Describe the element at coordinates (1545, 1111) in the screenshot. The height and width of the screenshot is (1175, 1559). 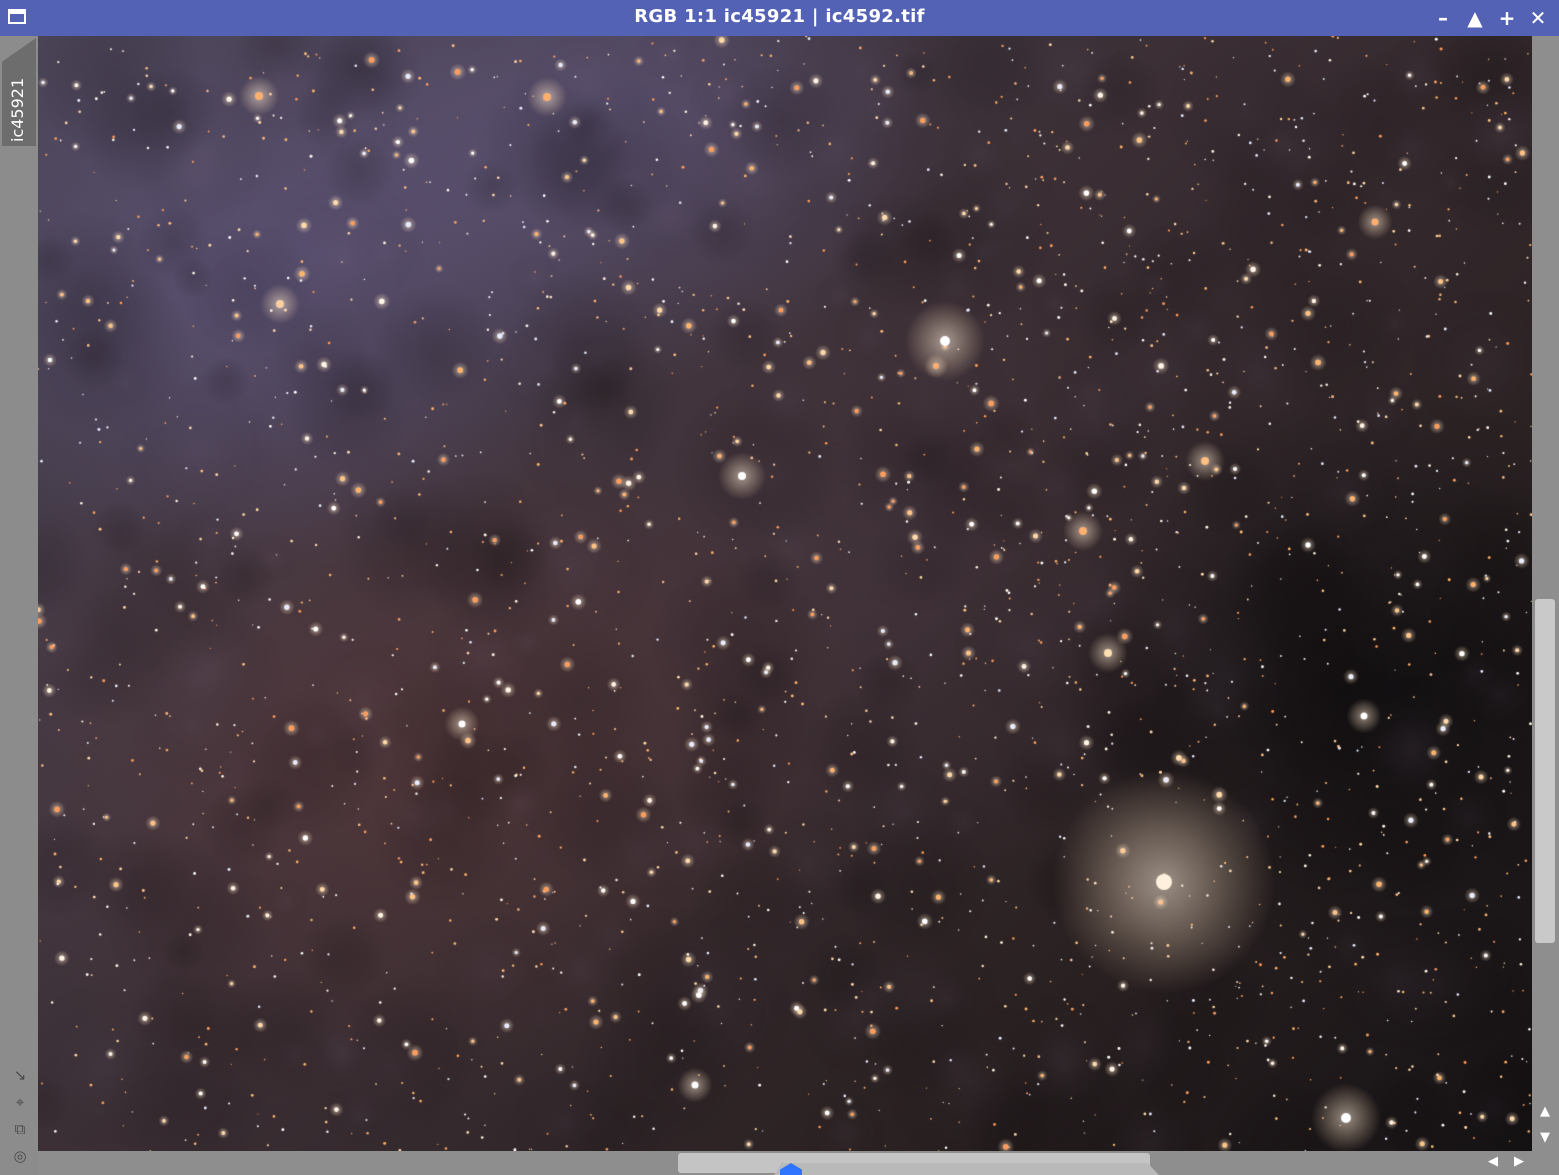
I see `scroll-up-icon: ▲` at that location.